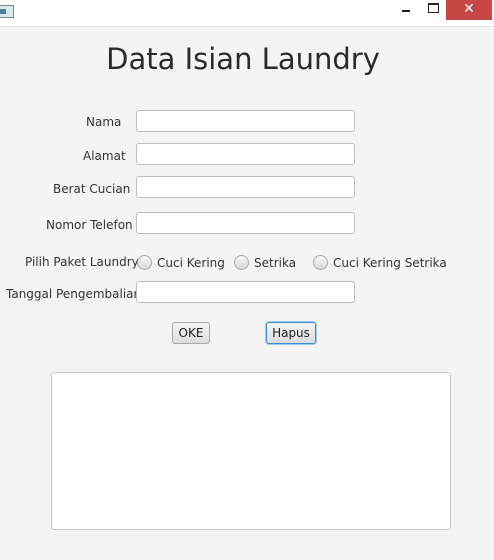  I want to click on radio-setrika: Setrika, so click(266, 263).